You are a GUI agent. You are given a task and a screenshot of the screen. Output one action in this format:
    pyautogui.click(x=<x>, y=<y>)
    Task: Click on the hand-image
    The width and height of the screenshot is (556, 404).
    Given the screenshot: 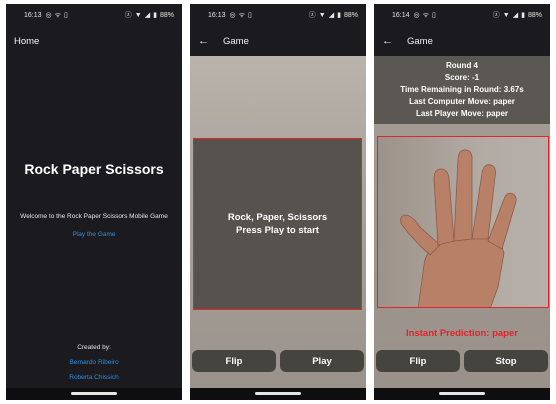 What is the action you would take?
    pyautogui.click(x=458, y=228)
    